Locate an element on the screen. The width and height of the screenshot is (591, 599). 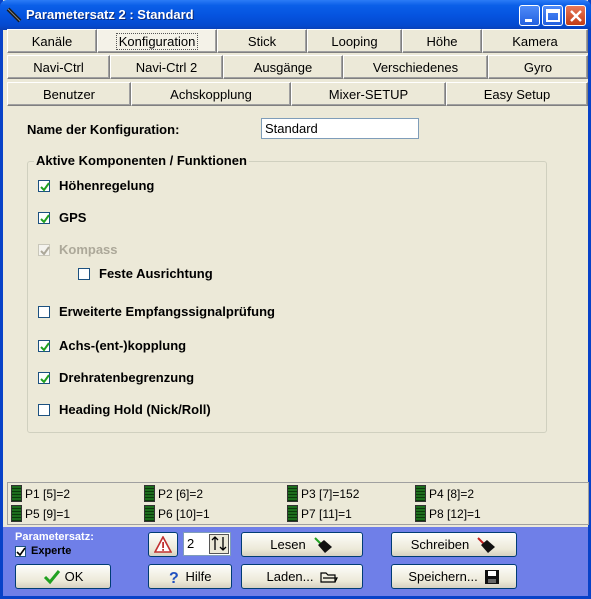
tab-navi-ctrl-2: Navi-Ctrl 2 is located at coordinates (166, 67).